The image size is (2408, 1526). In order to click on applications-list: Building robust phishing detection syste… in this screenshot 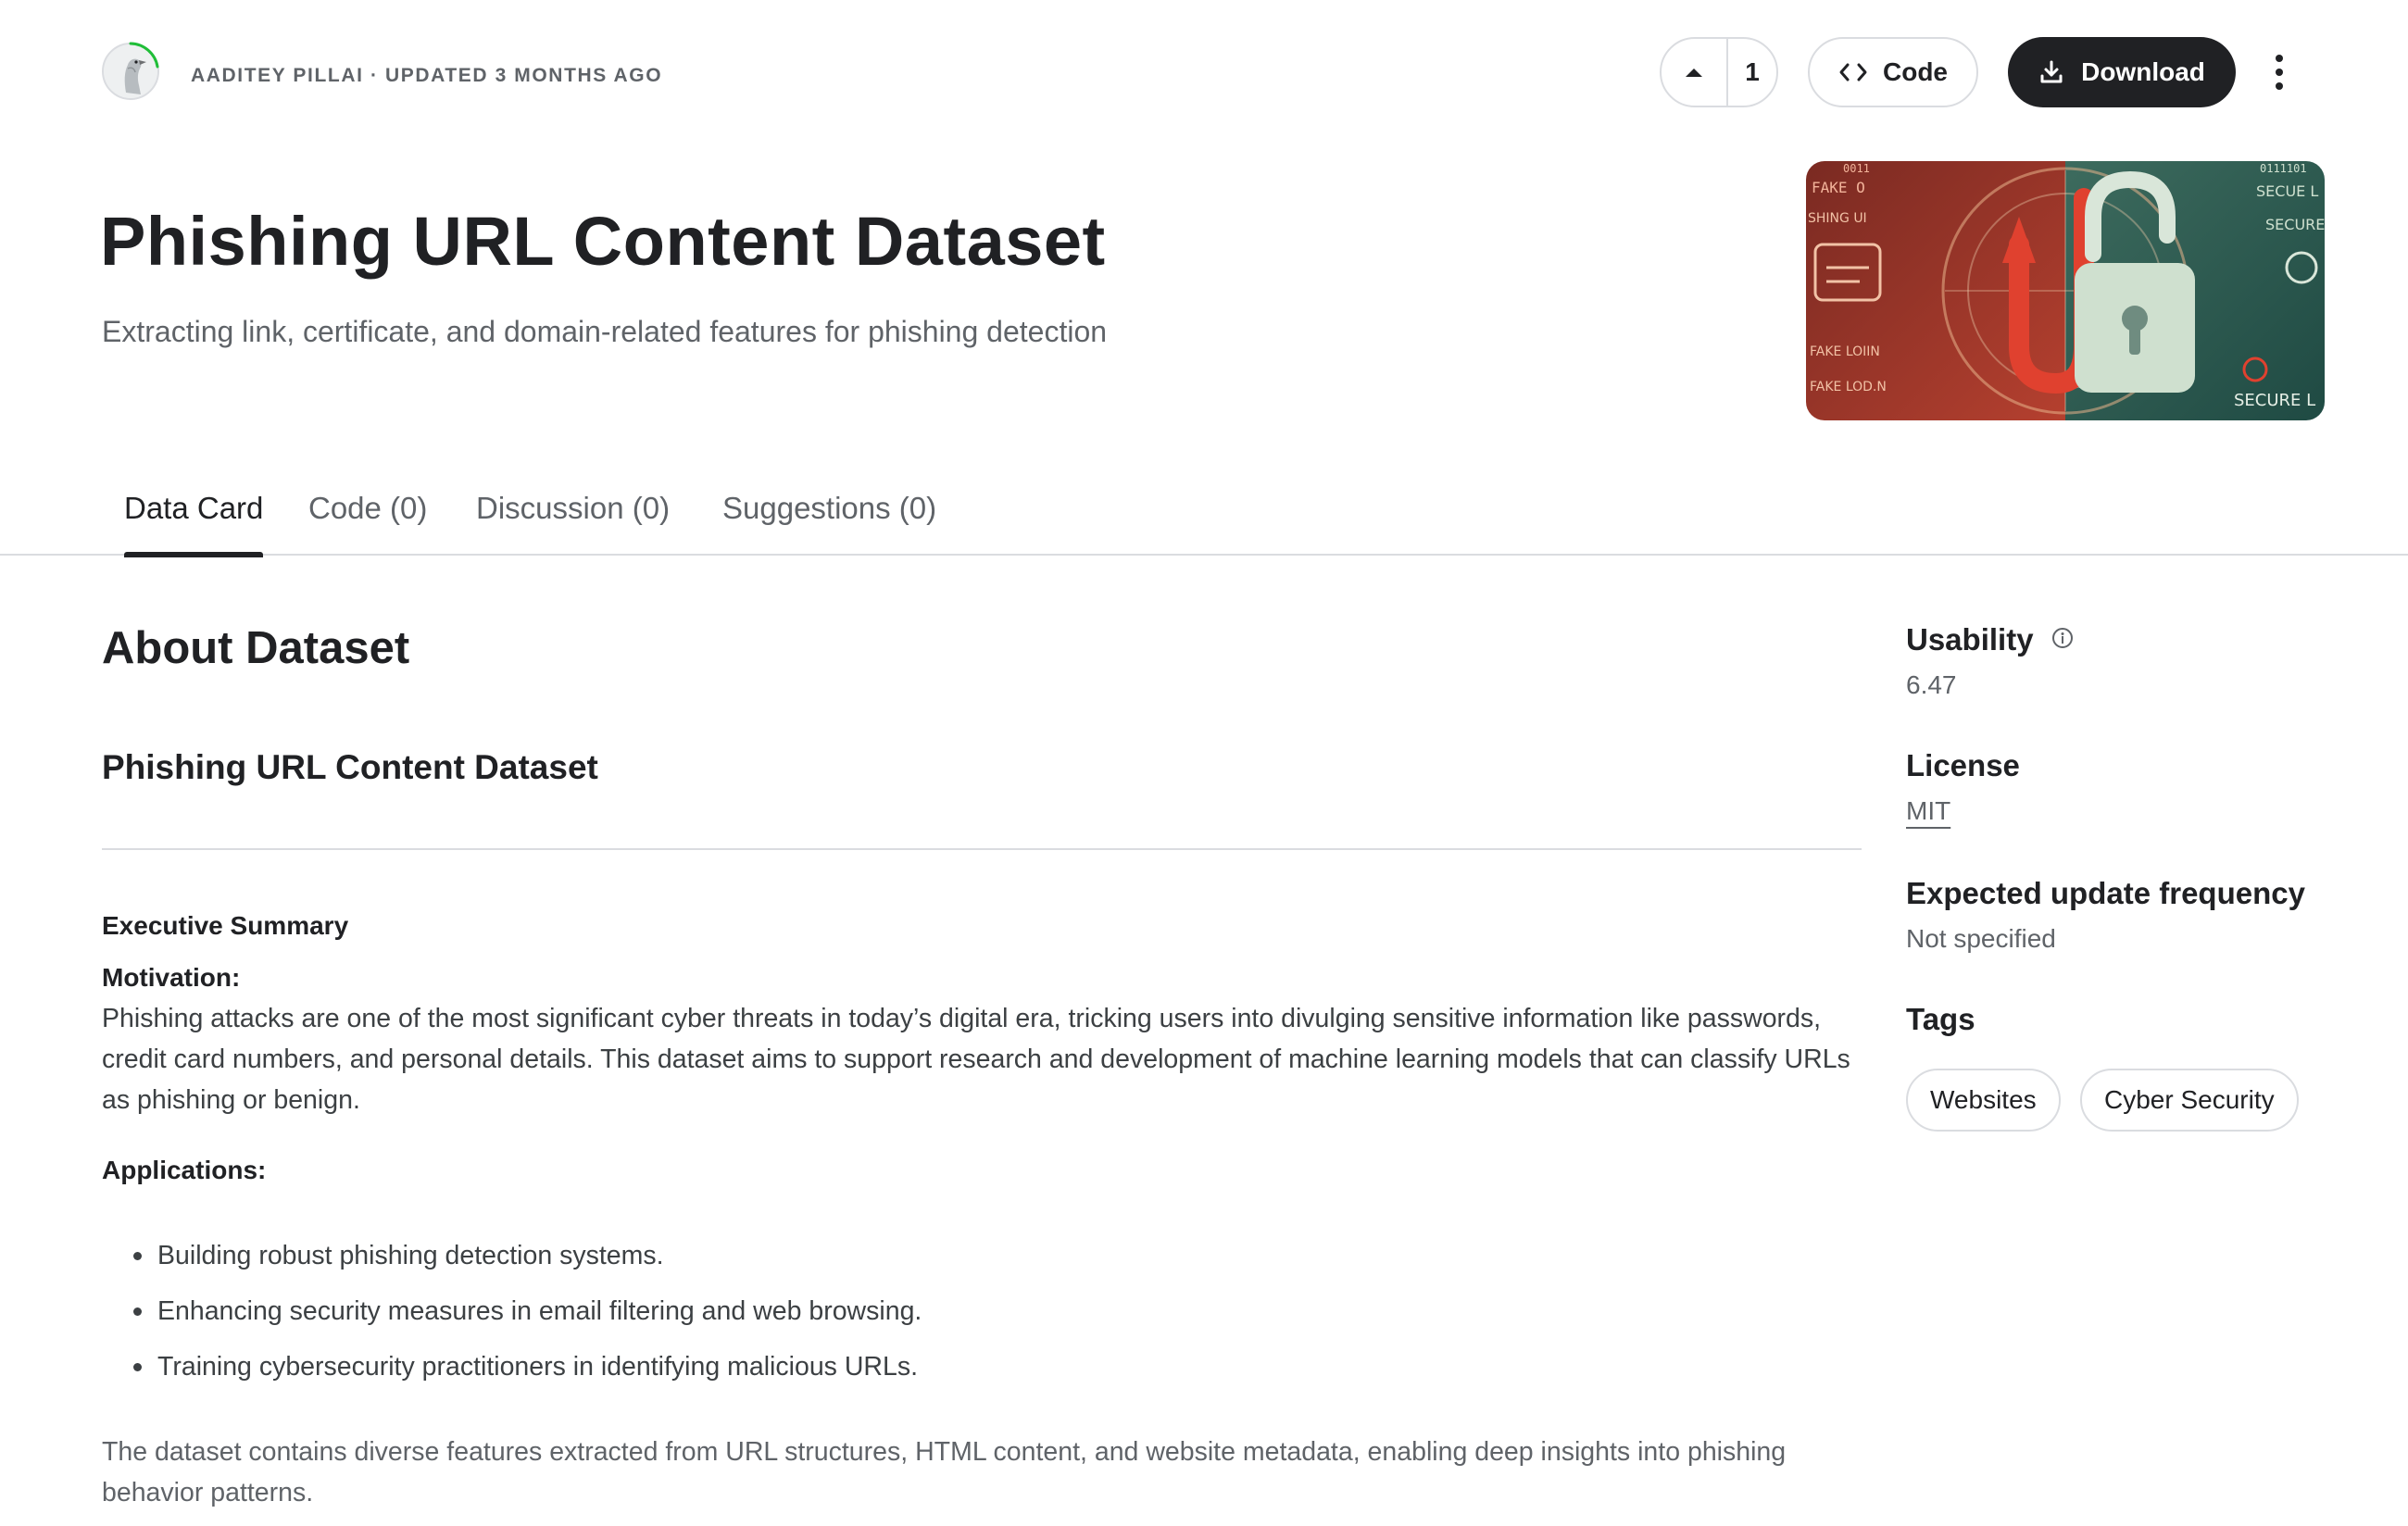, I will do `click(512, 1311)`.